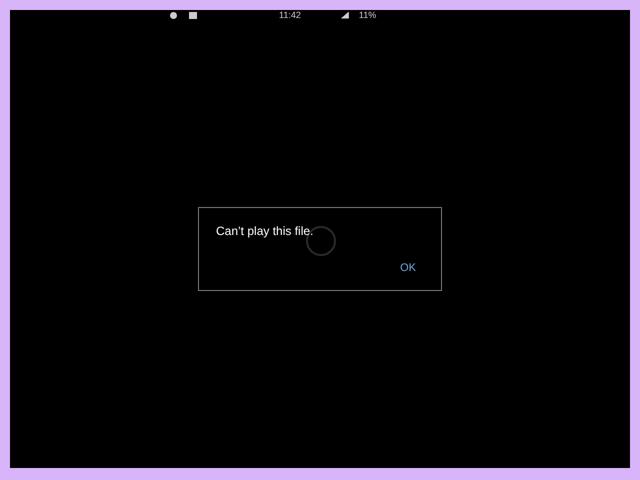  Describe the element at coordinates (408, 268) in the screenshot. I see `ok-button: OK` at that location.